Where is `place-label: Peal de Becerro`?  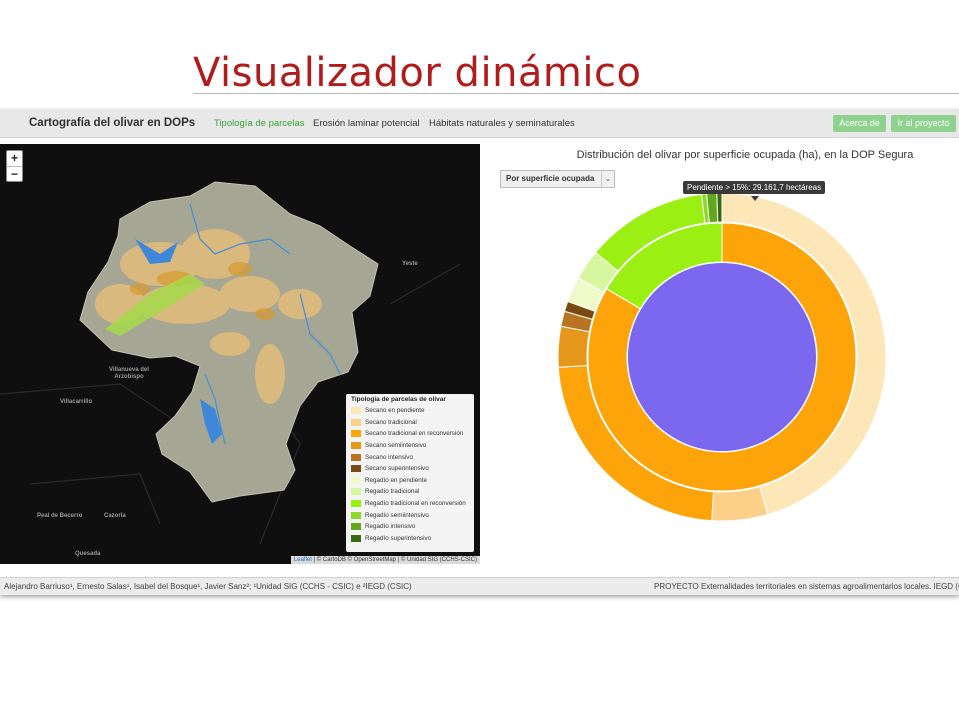 place-label: Peal de Becerro is located at coordinates (60, 516).